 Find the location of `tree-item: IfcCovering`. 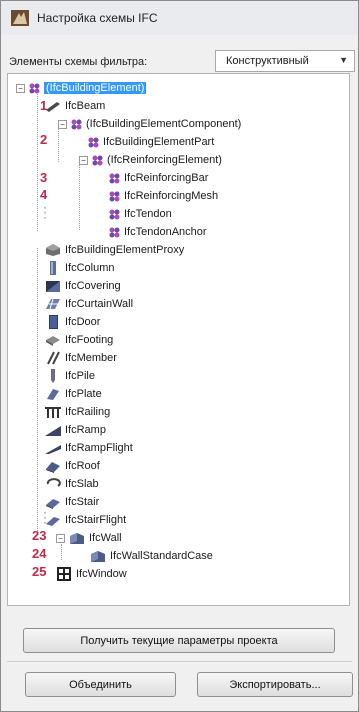

tree-item: IfcCovering is located at coordinates (83, 286).